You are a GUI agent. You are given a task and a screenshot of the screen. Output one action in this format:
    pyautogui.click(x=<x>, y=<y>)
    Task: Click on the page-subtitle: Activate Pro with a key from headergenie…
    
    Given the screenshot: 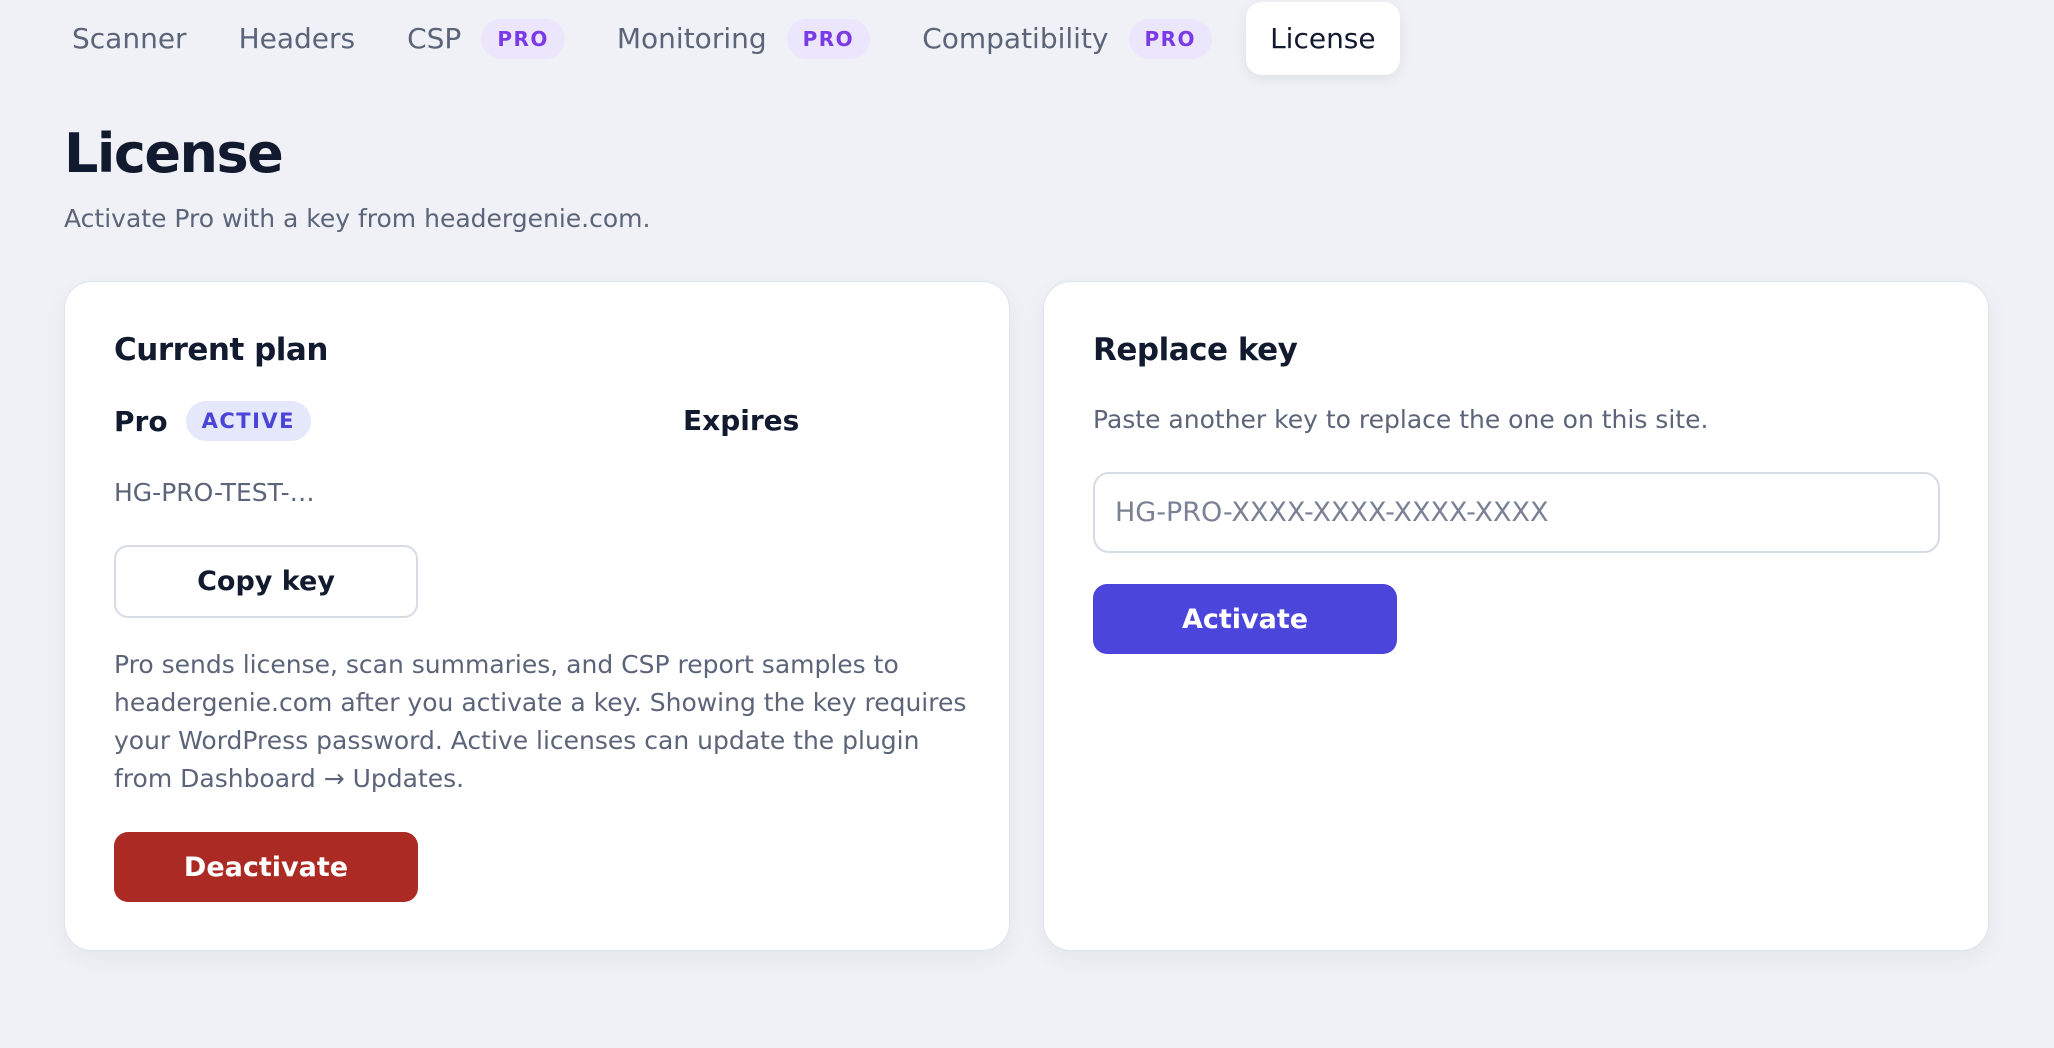 What is the action you would take?
    pyautogui.click(x=357, y=218)
    